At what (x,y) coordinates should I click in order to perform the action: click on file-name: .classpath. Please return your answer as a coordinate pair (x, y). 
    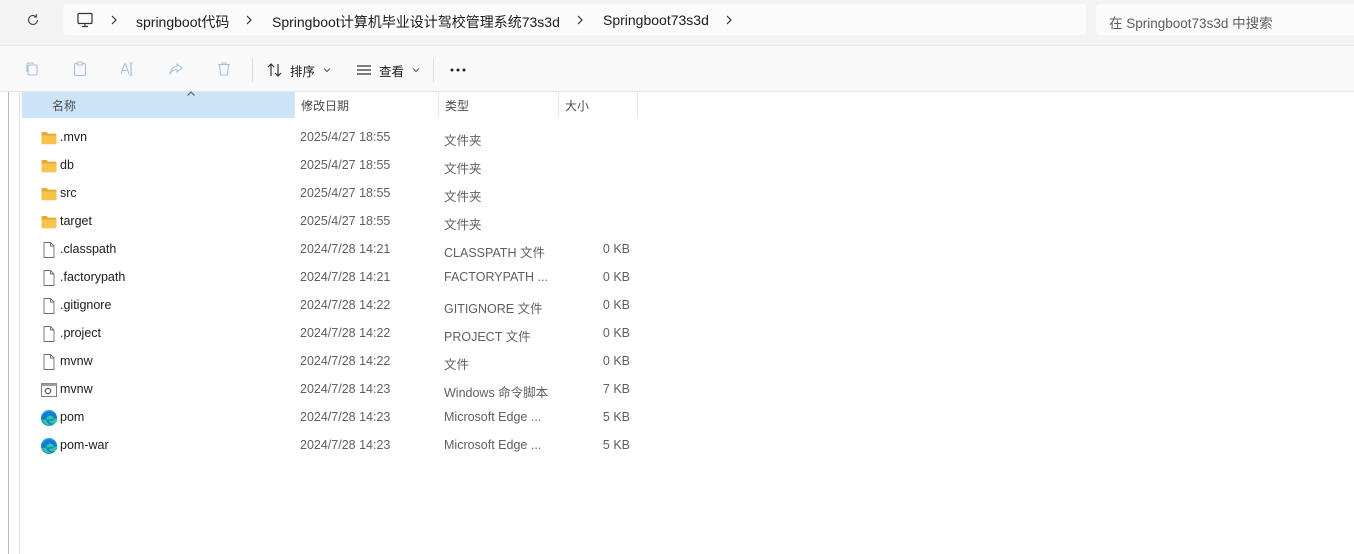
    Looking at the image, I should click on (88, 249).